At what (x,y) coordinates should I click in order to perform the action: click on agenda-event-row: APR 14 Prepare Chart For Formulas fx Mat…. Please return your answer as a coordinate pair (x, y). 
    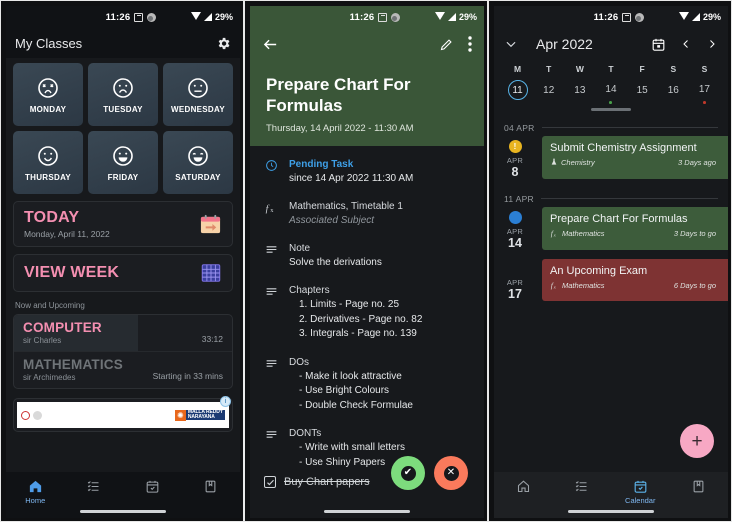
    Looking at the image, I should click on (611, 232).